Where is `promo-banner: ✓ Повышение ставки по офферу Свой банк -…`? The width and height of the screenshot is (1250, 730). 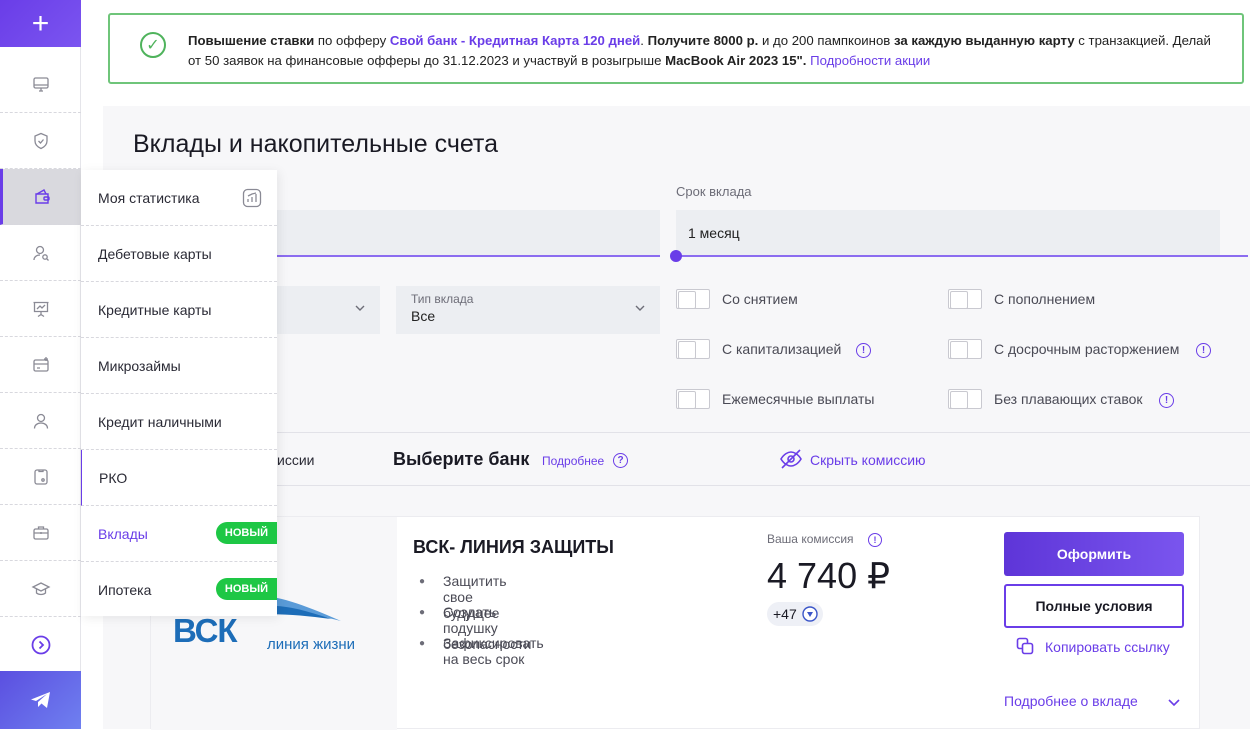 promo-banner: ✓ Повышение ставки по офферу Свой банк -… is located at coordinates (676, 48).